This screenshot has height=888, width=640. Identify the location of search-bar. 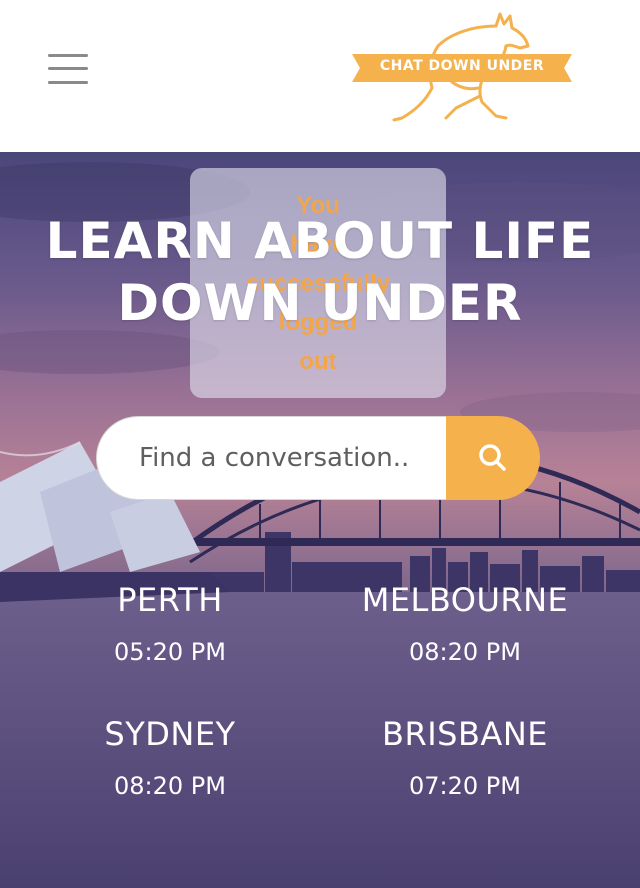
(318, 458).